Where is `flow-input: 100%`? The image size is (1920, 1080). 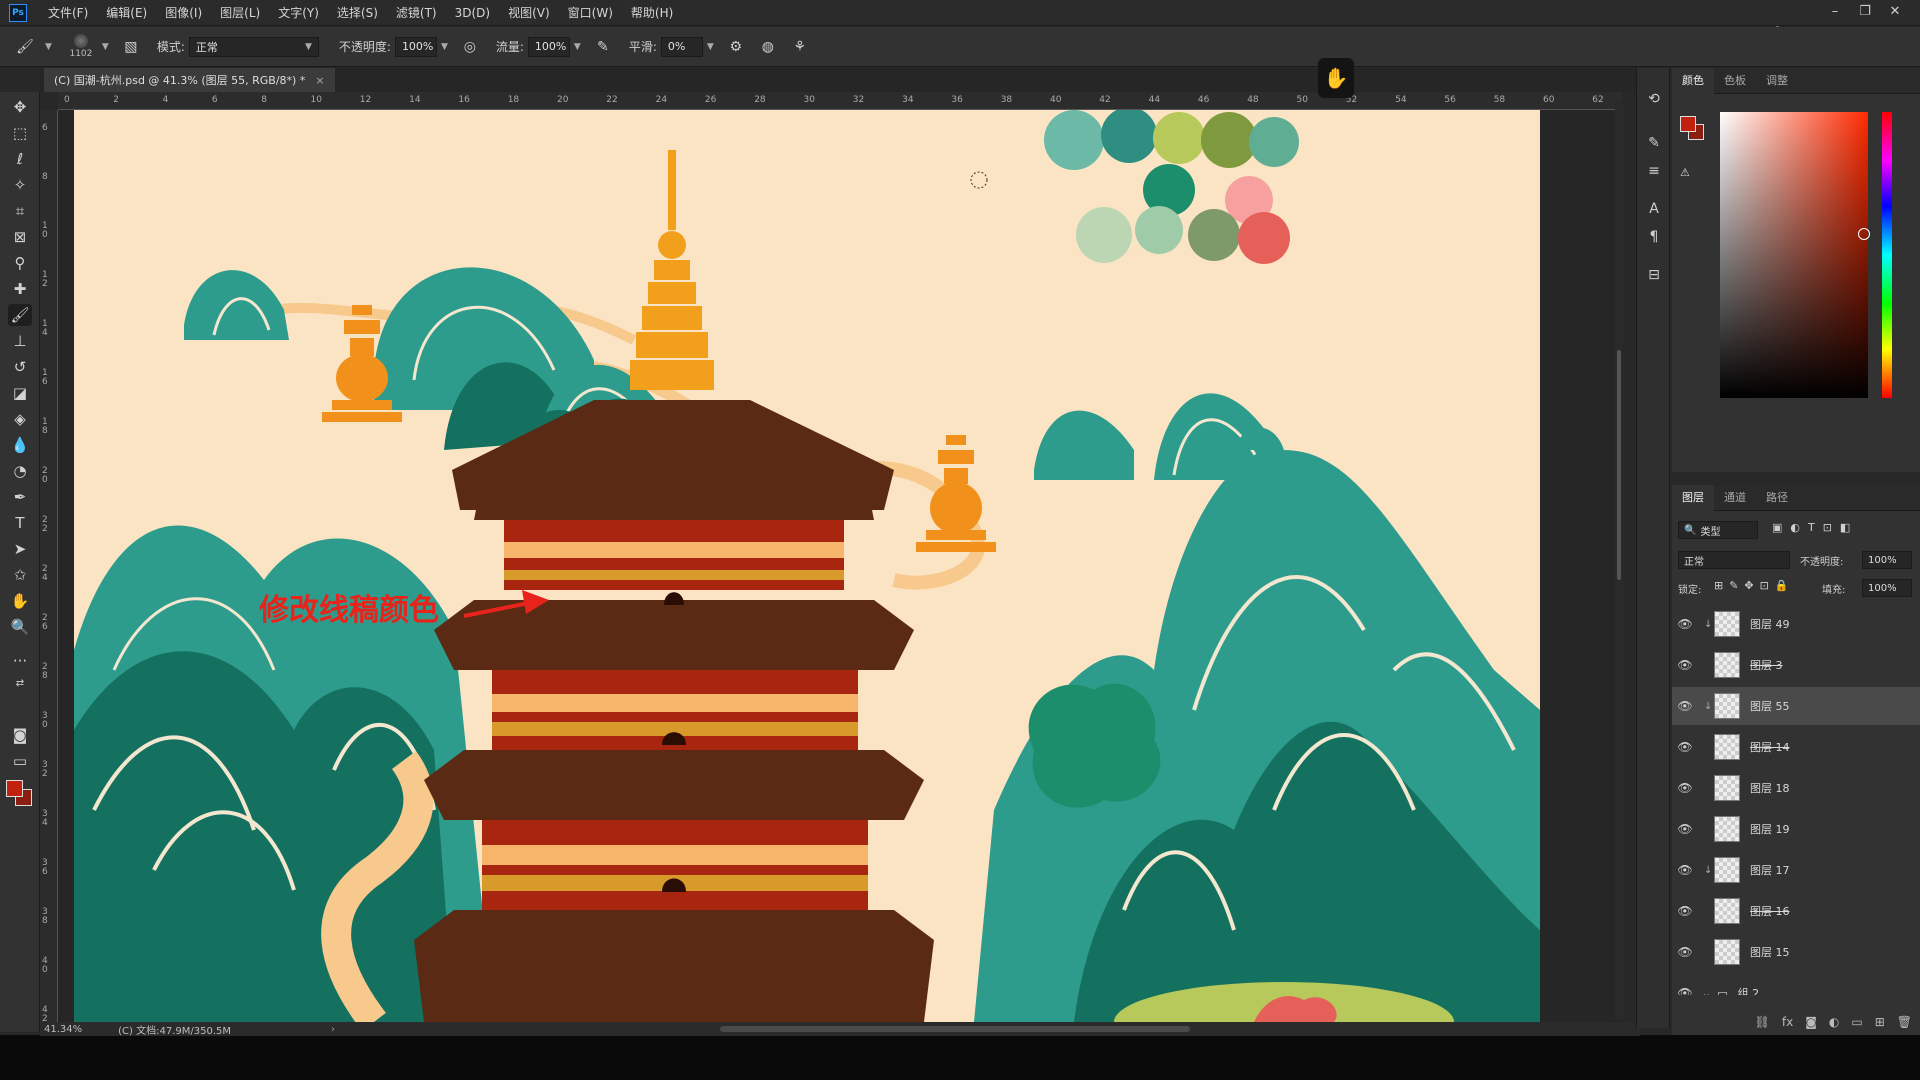 flow-input: 100% is located at coordinates (548, 46).